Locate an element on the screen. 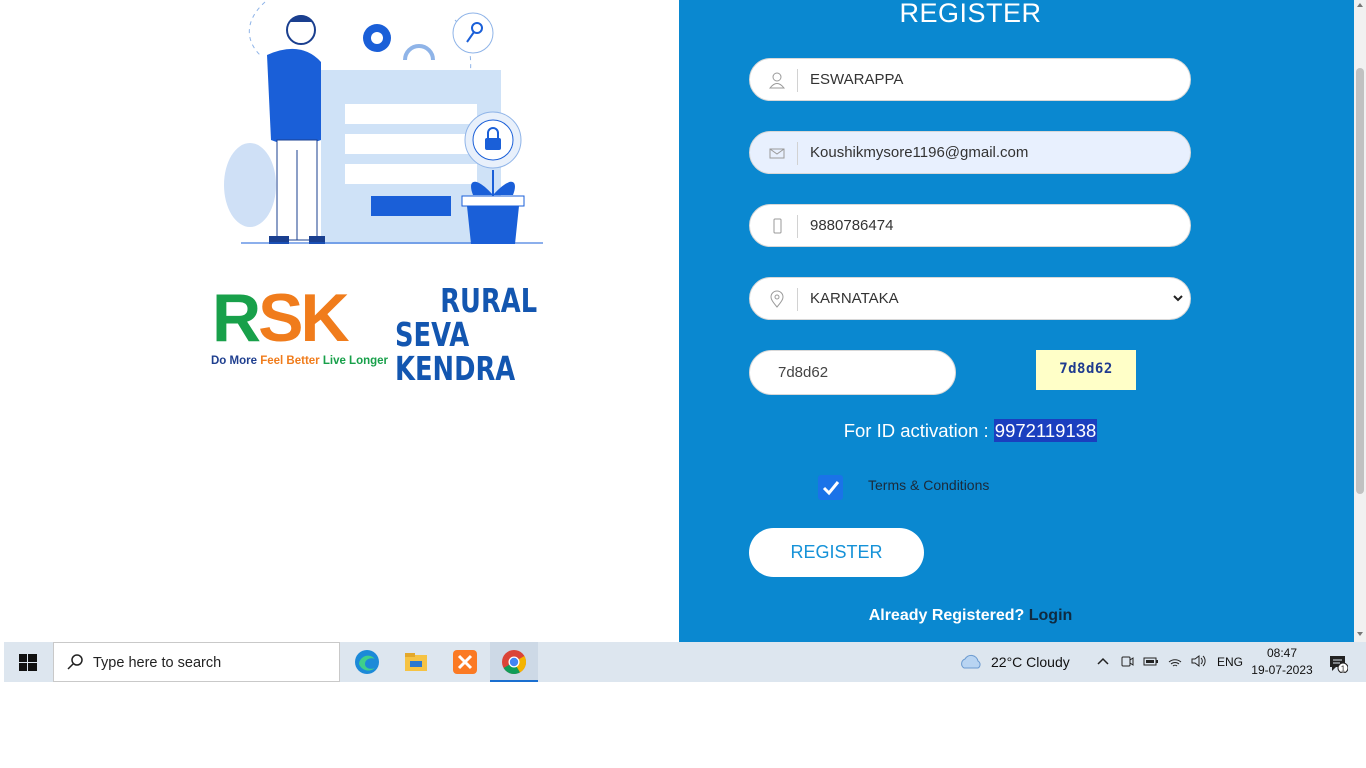  activation-info: For ID activation : 9972119138 is located at coordinates (970, 430).